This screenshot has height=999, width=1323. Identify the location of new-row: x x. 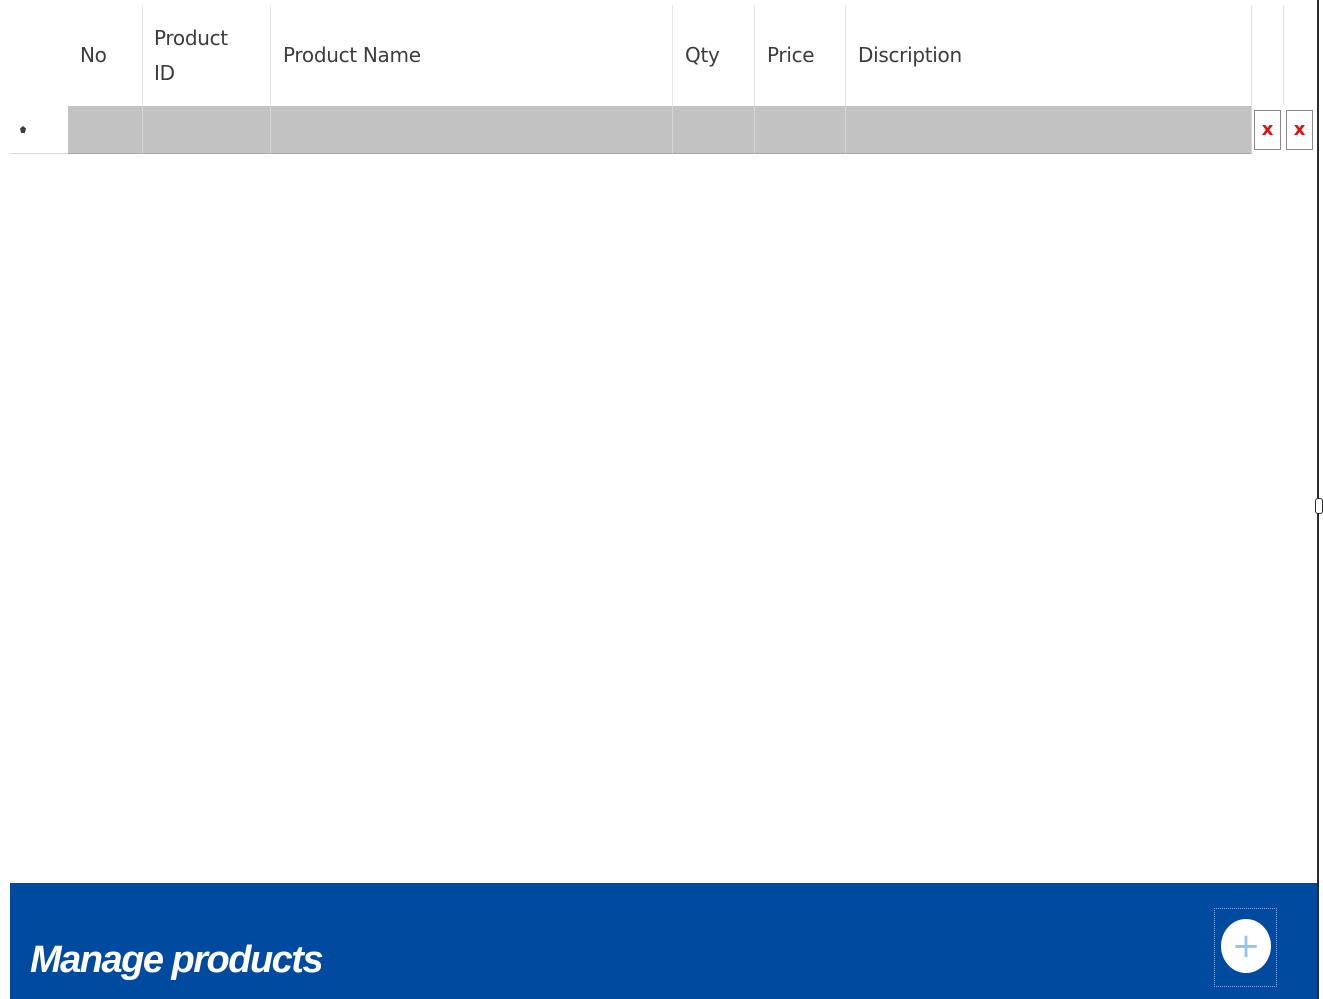
(663, 130).